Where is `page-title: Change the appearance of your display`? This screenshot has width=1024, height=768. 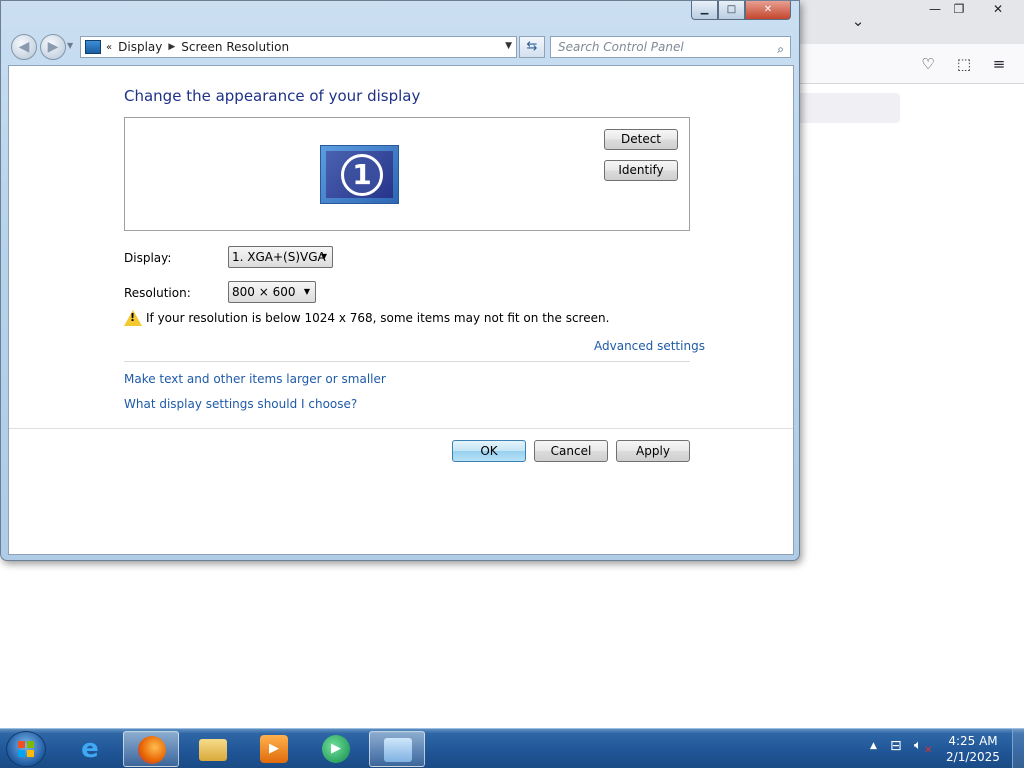 page-title: Change the appearance of your display is located at coordinates (272, 96).